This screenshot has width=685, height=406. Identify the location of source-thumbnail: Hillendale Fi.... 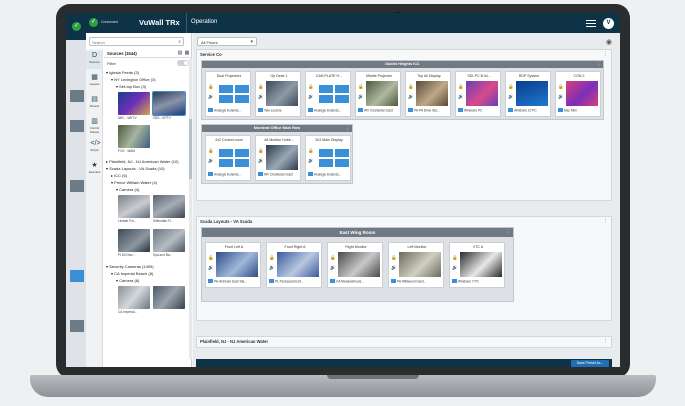
(169, 209).